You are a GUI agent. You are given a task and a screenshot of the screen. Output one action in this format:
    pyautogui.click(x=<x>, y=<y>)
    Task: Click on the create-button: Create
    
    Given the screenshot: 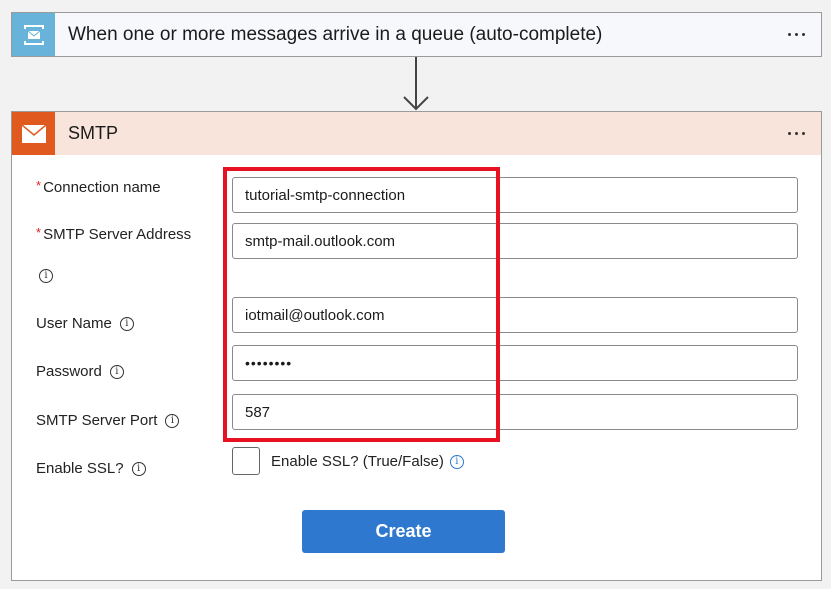 What is the action you would take?
    pyautogui.click(x=403, y=531)
    